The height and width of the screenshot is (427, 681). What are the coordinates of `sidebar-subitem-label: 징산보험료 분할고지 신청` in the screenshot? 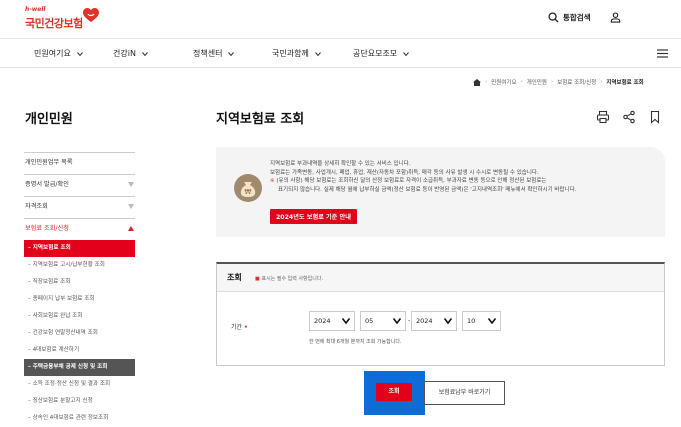 It's located at (62, 401).